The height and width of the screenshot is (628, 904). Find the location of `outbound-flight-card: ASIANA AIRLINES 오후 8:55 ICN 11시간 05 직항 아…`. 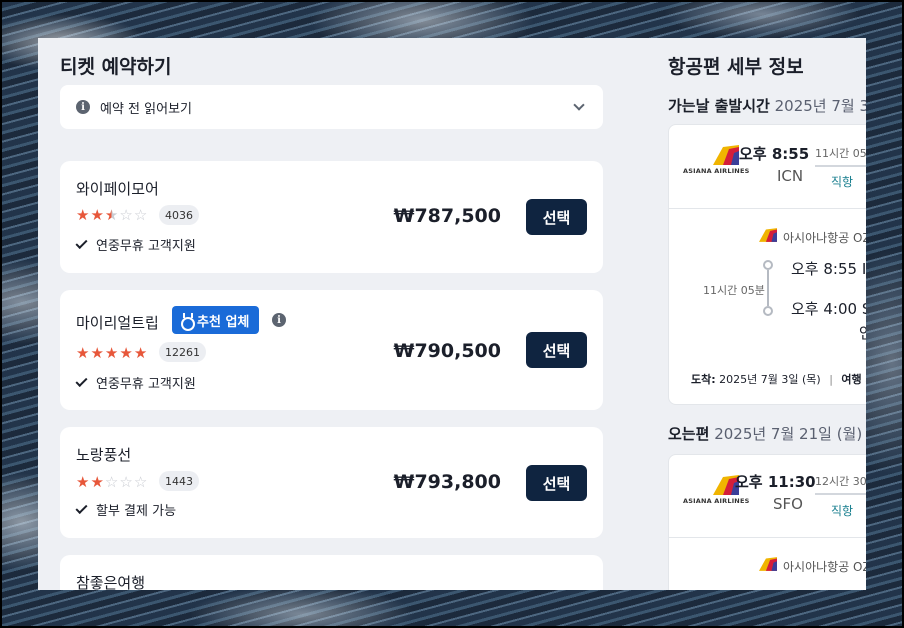

outbound-flight-card: ASIANA AIRLINES 오후 8:55 ICN 11시간 05 직항 아… is located at coordinates (767, 264).